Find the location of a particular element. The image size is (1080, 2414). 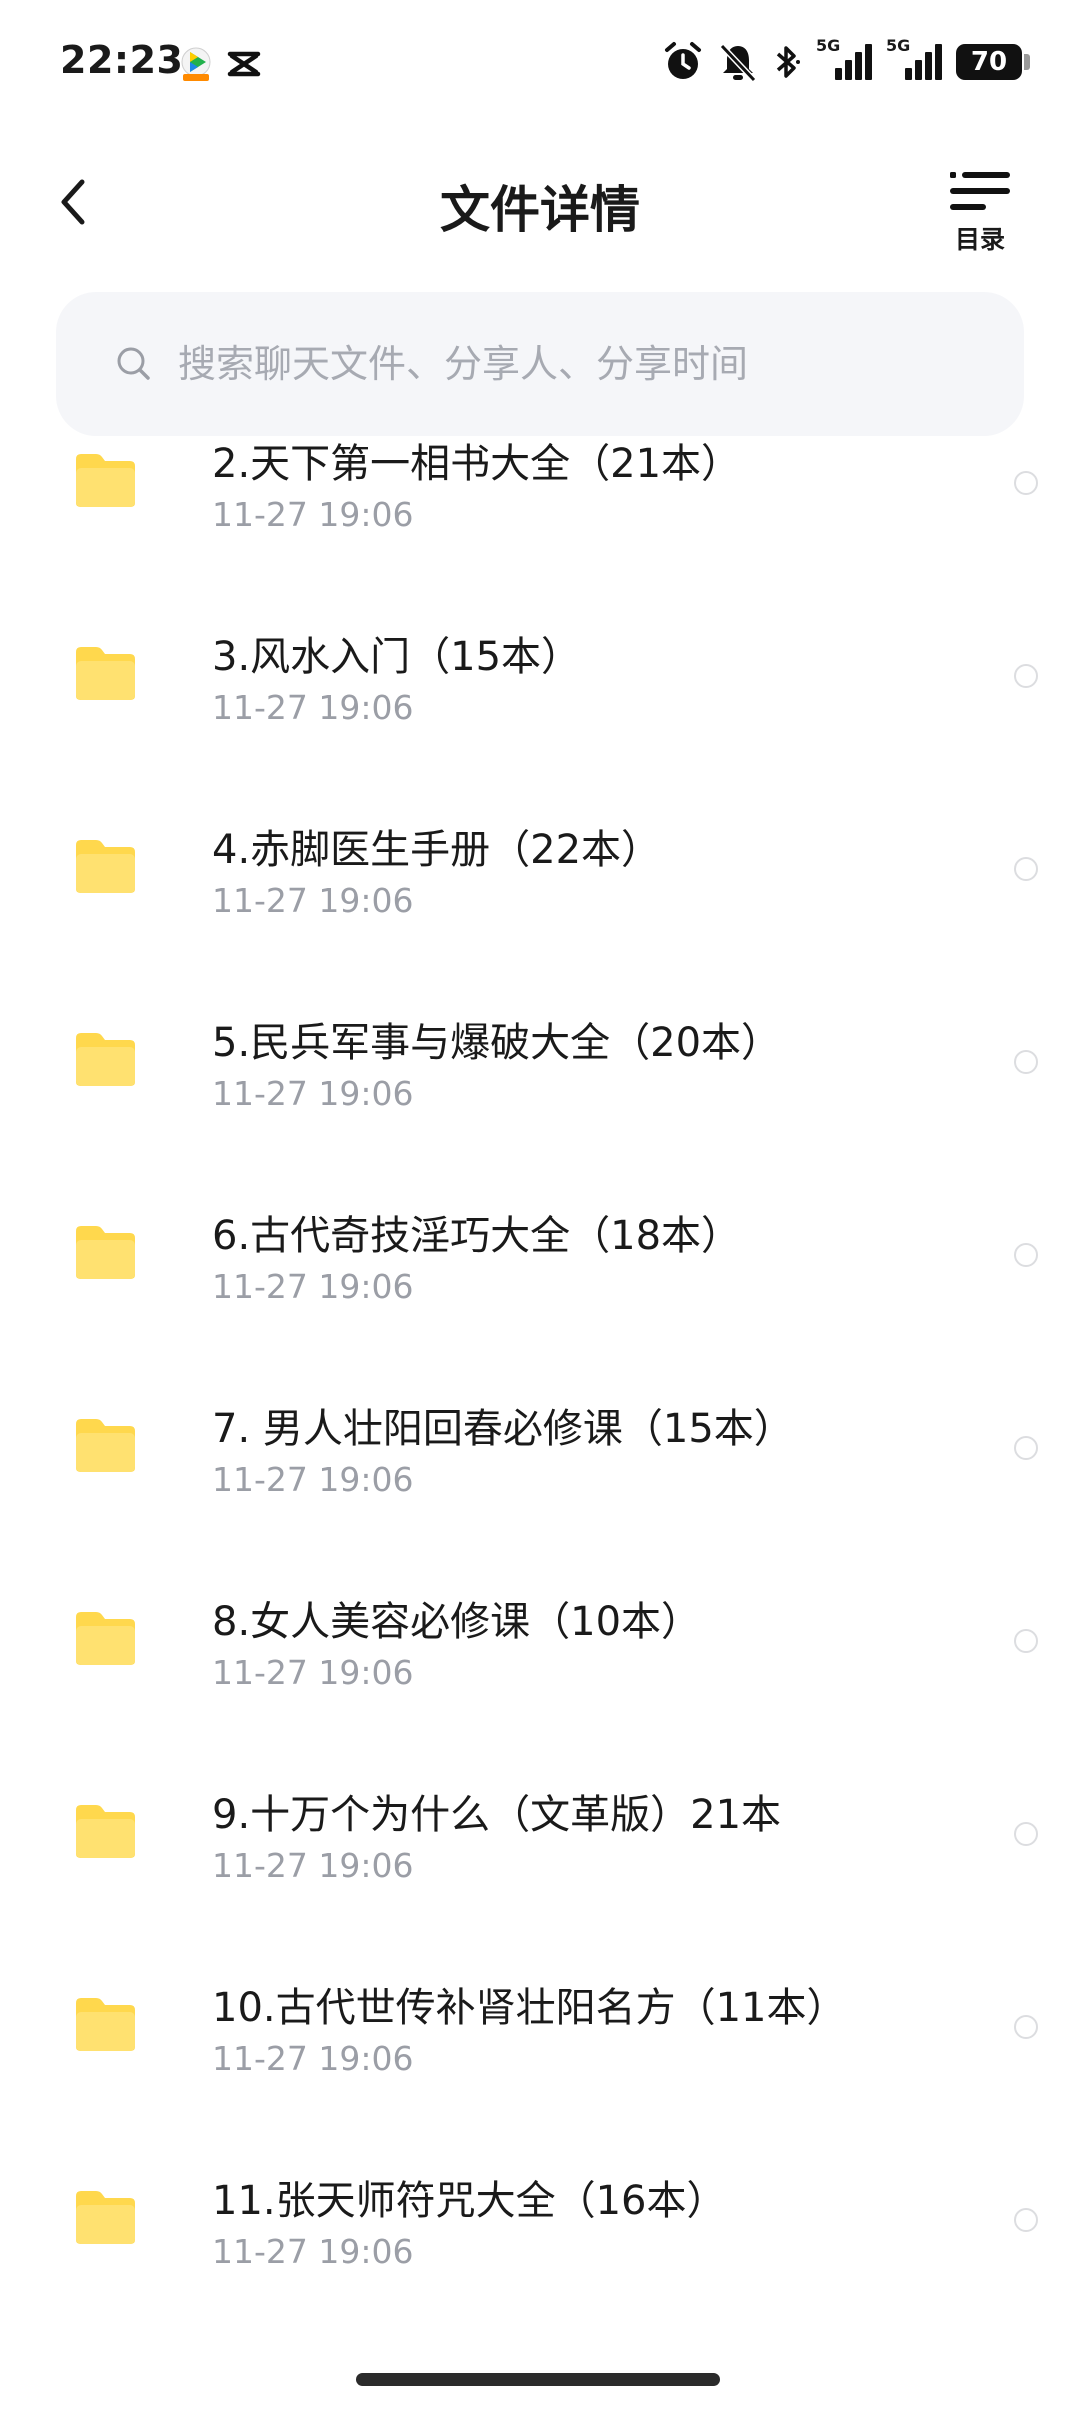

media-app-icon is located at coordinates (196, 64).